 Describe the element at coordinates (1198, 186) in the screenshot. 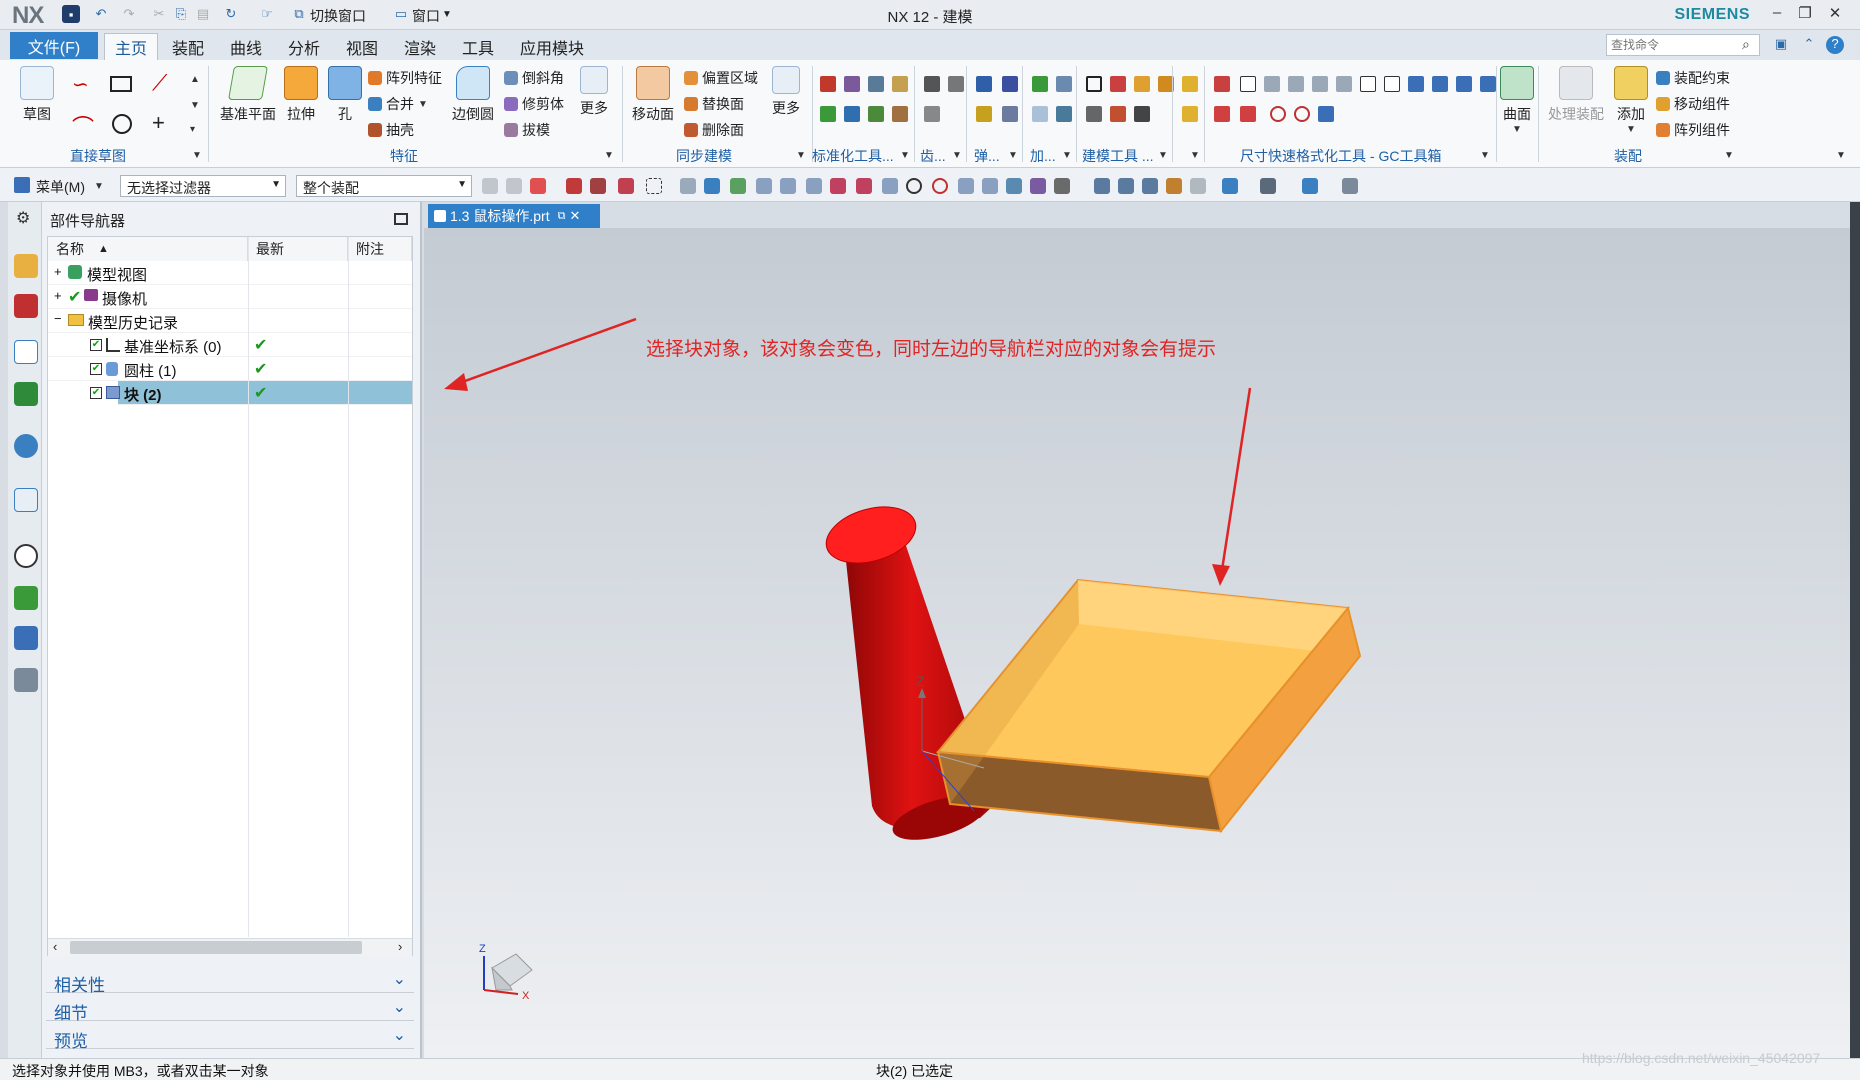

I see `wcs-icon` at that location.